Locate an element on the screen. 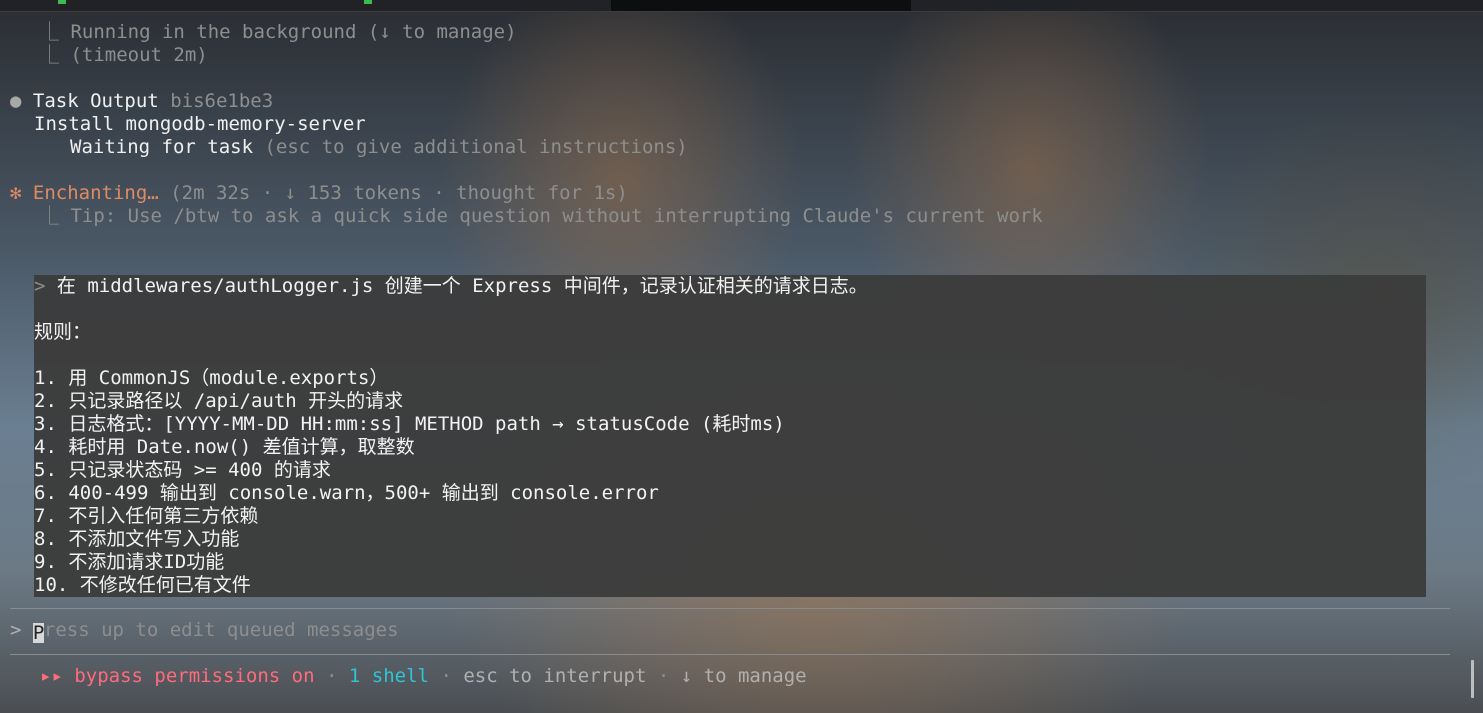 The width and height of the screenshot is (1483, 713). background-task-timeout: ⎿ (timeout 2m) is located at coordinates (124, 55).